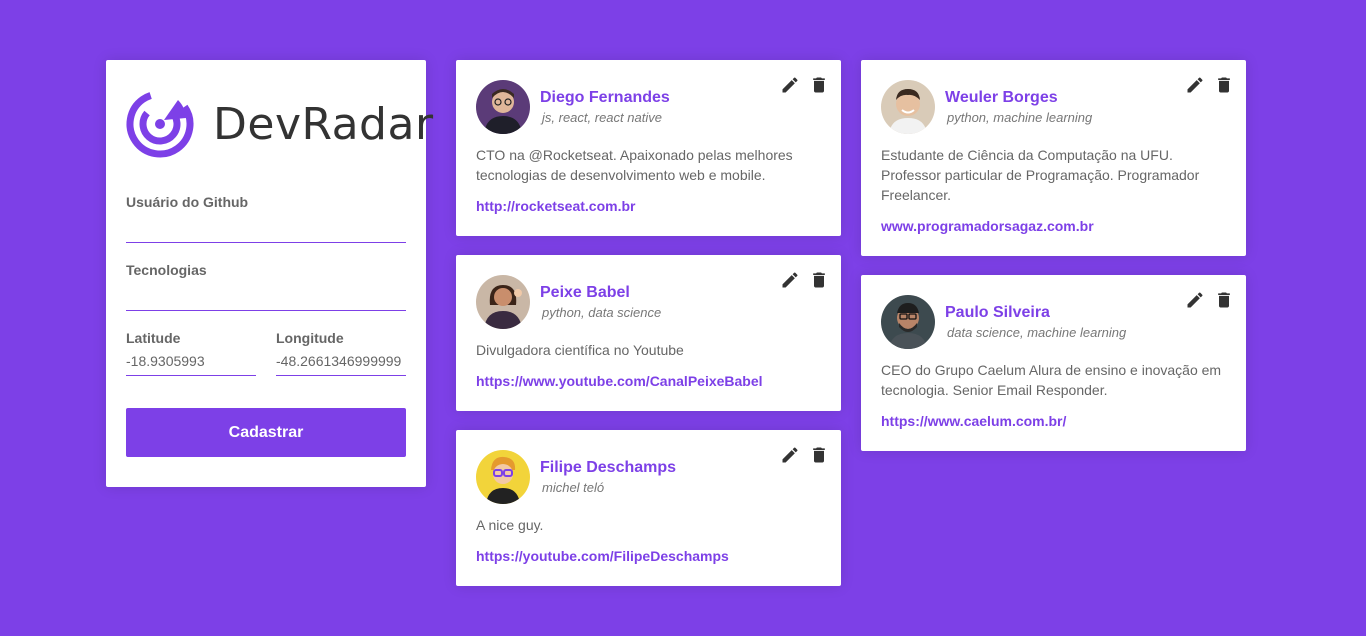 This screenshot has width=1366, height=636. What do you see at coordinates (510, 525) in the screenshot?
I see `dev-bio: A nice guy.` at bounding box center [510, 525].